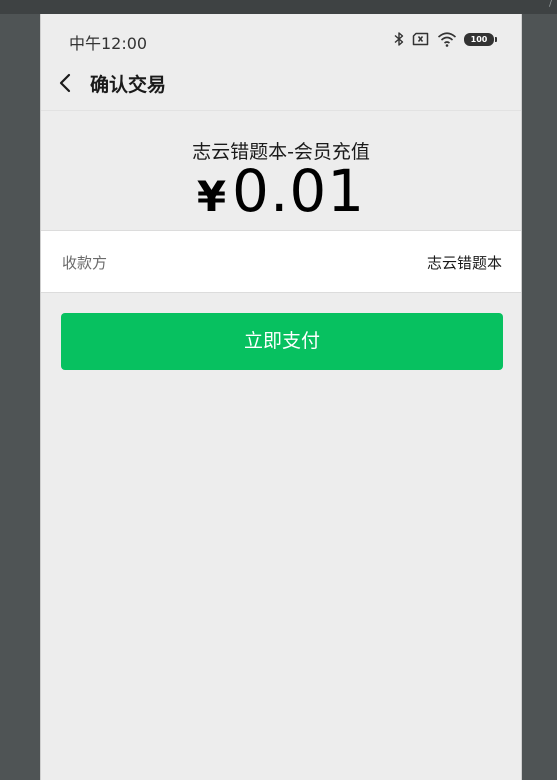 The image size is (557, 780). What do you see at coordinates (66, 83) in the screenshot?
I see `chevron-left-icon` at bounding box center [66, 83].